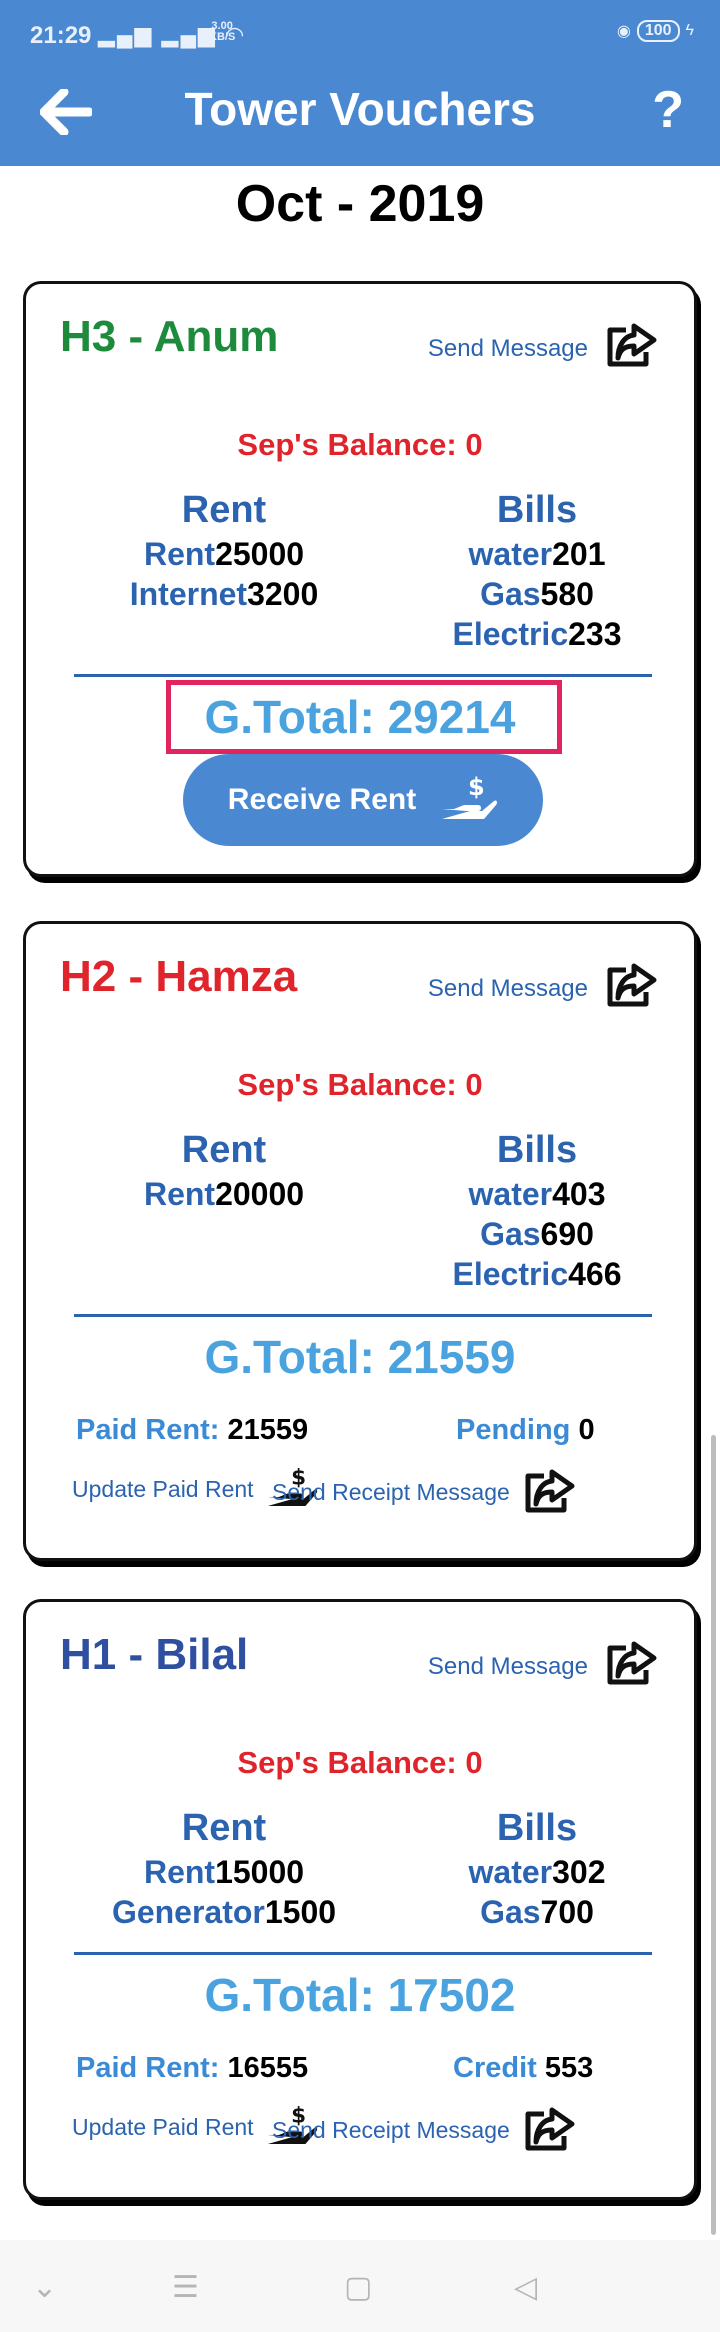  I want to click on bill-item-value: 403, so click(579, 1194).